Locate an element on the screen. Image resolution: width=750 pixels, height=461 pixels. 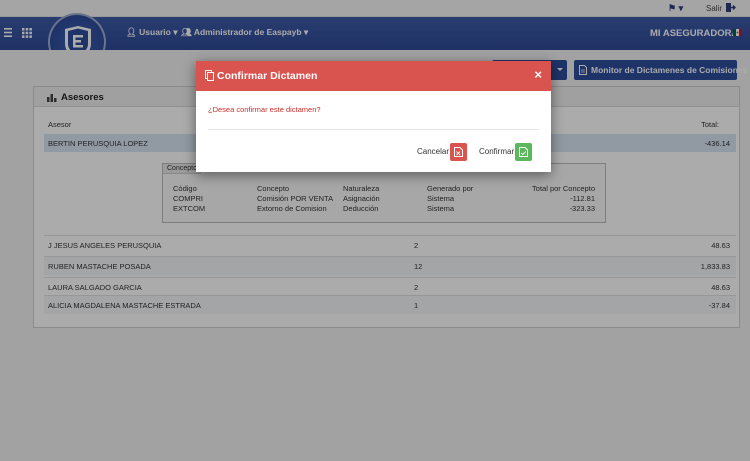
modal-divider is located at coordinates (373, 129).